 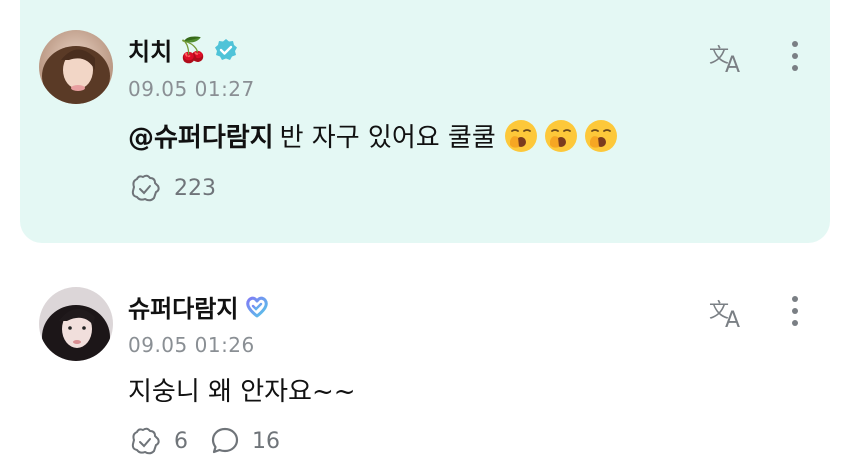 What do you see at coordinates (266, 441) in the screenshot?
I see `comment-count: 16` at bounding box center [266, 441].